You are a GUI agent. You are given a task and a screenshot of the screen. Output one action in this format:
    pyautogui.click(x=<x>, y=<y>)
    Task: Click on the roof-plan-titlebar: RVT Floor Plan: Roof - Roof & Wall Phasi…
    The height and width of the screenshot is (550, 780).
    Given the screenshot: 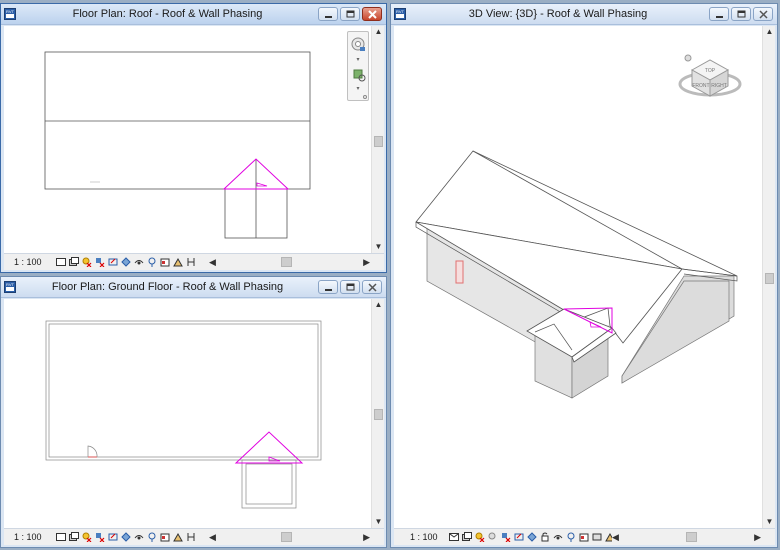 What is the action you would take?
    pyautogui.click(x=193, y=14)
    